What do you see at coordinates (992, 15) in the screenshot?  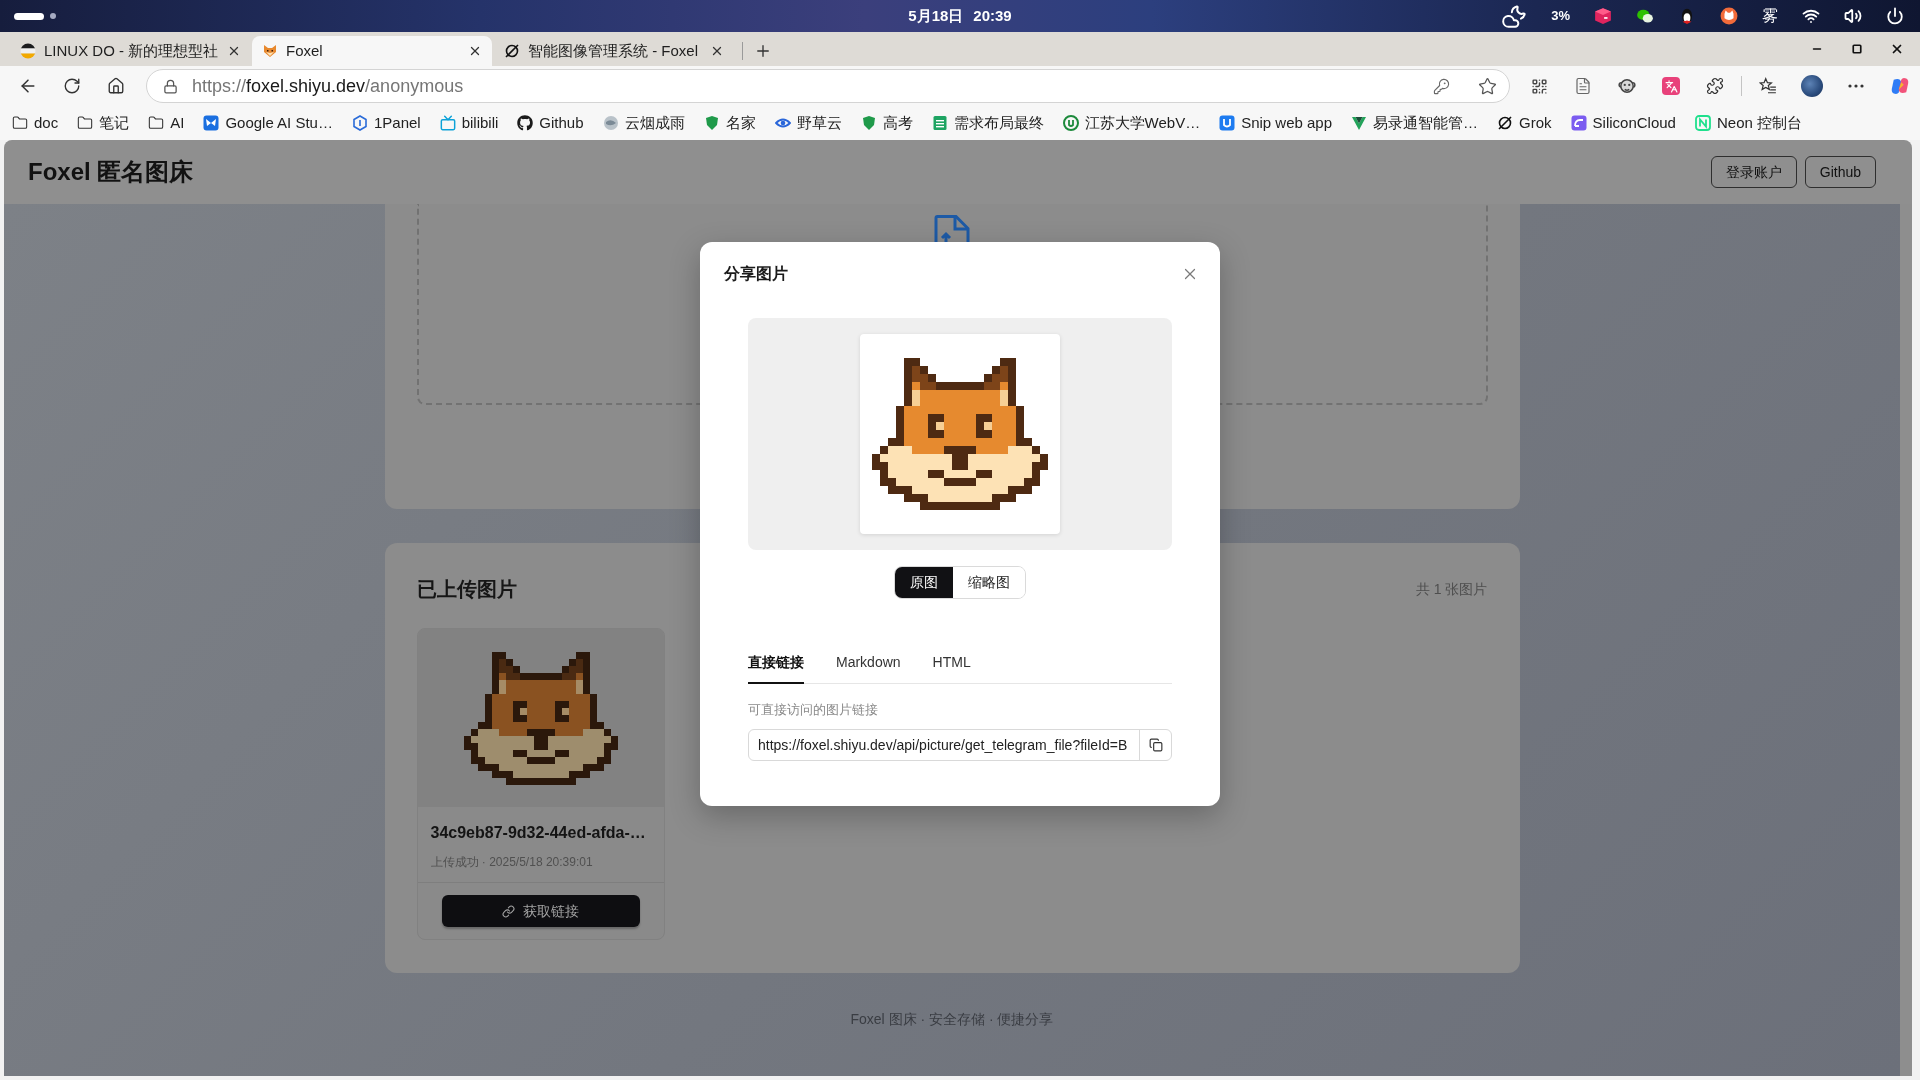 I see `clock-time: 20:39` at bounding box center [992, 15].